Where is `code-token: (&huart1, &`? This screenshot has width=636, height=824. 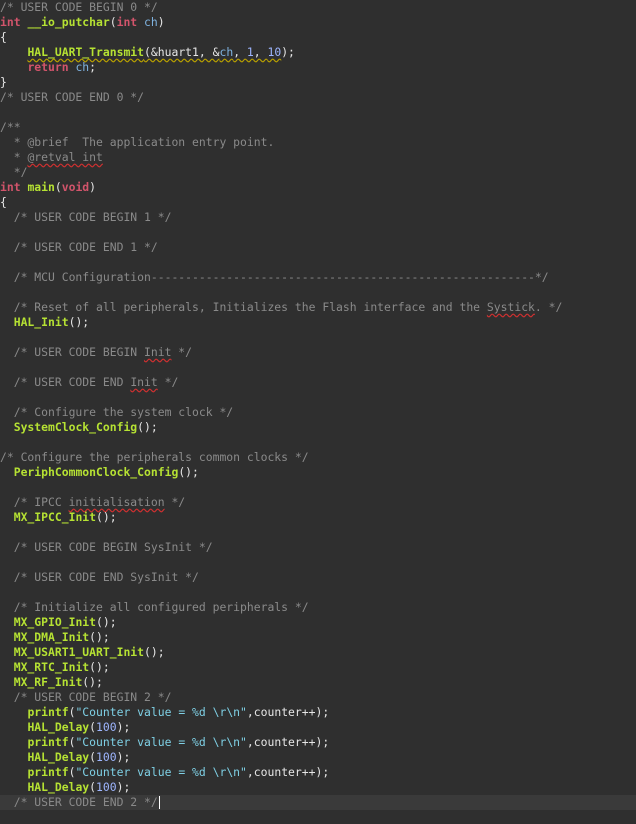 code-token: (&huart1, & is located at coordinates (182, 52).